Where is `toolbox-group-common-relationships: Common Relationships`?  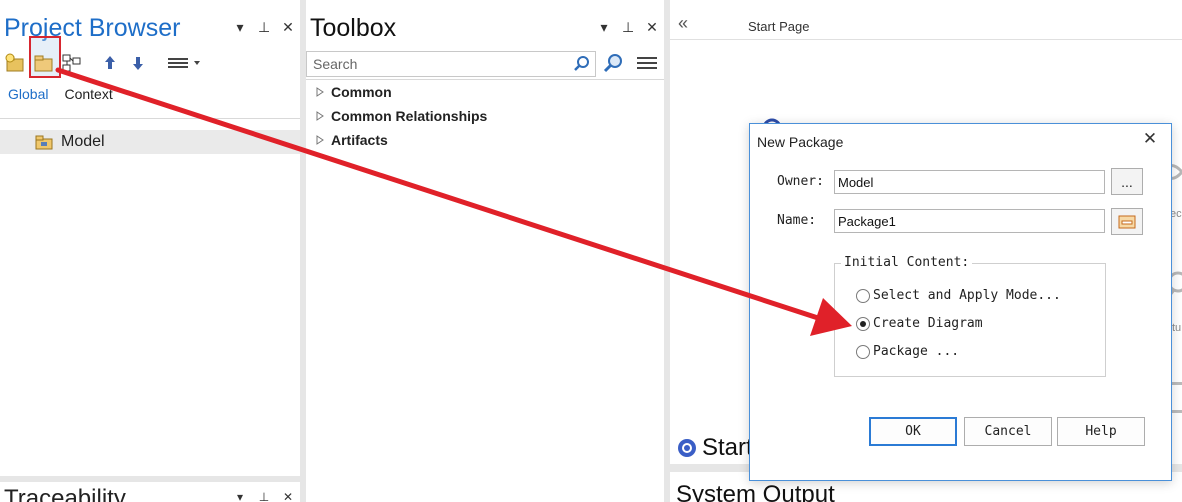 toolbox-group-common-relationships: Common Relationships is located at coordinates (401, 116).